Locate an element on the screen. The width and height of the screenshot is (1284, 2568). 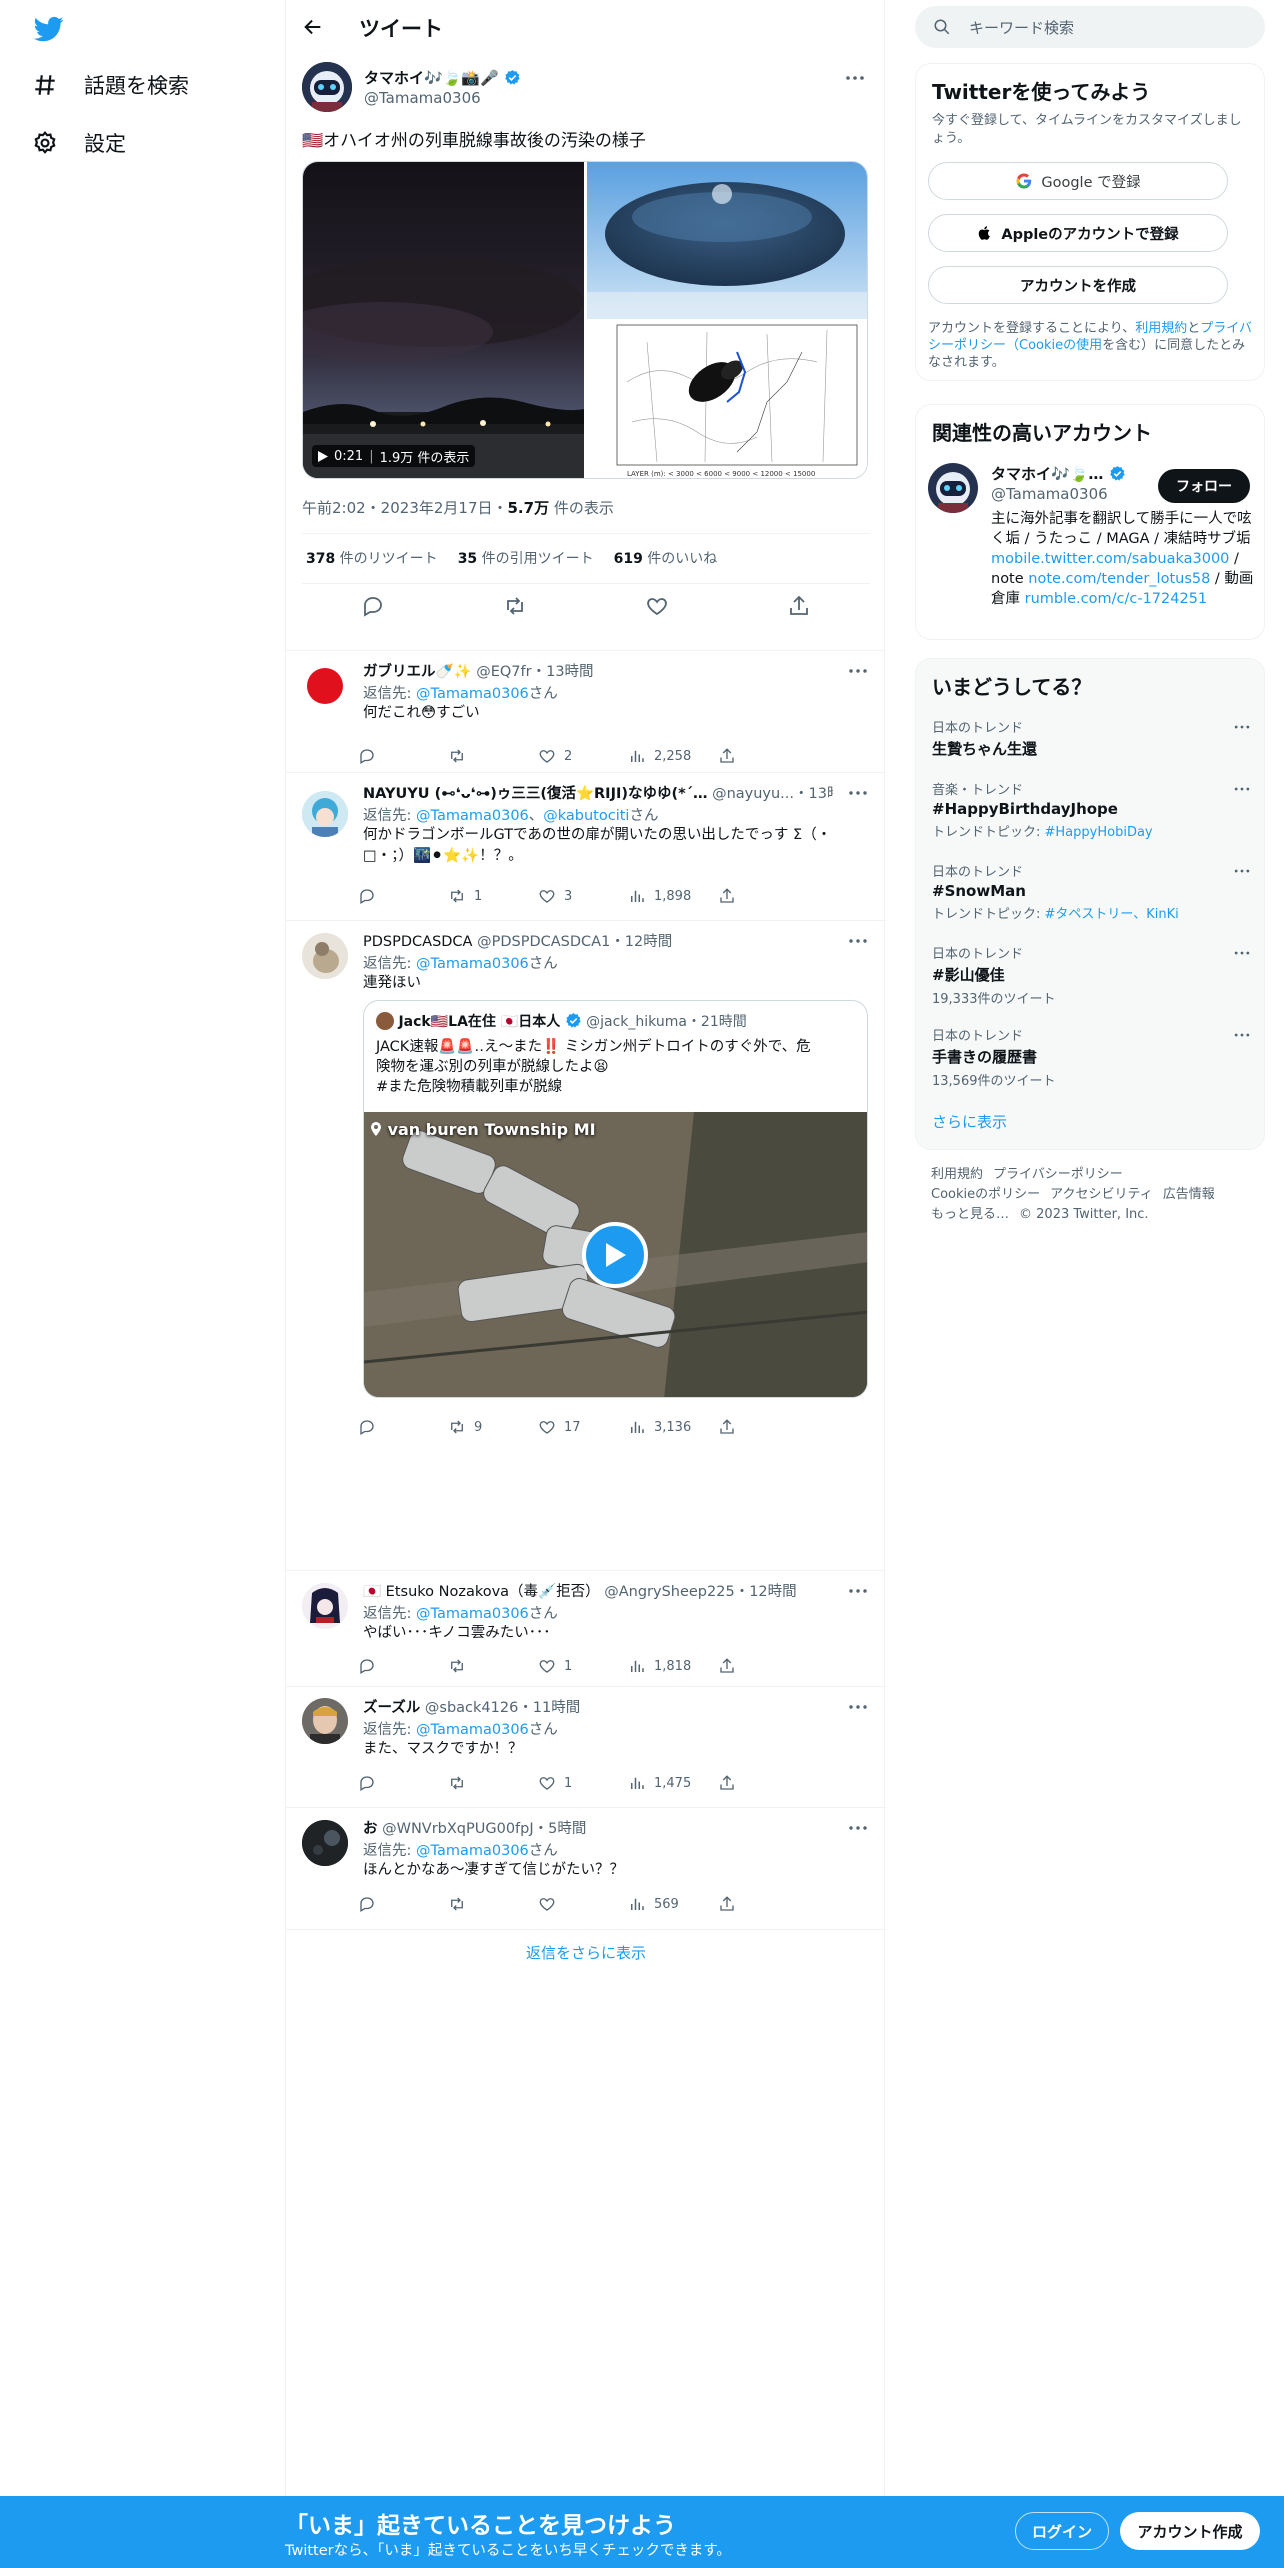
views-action: 1,898 is located at coordinates (673, 896).